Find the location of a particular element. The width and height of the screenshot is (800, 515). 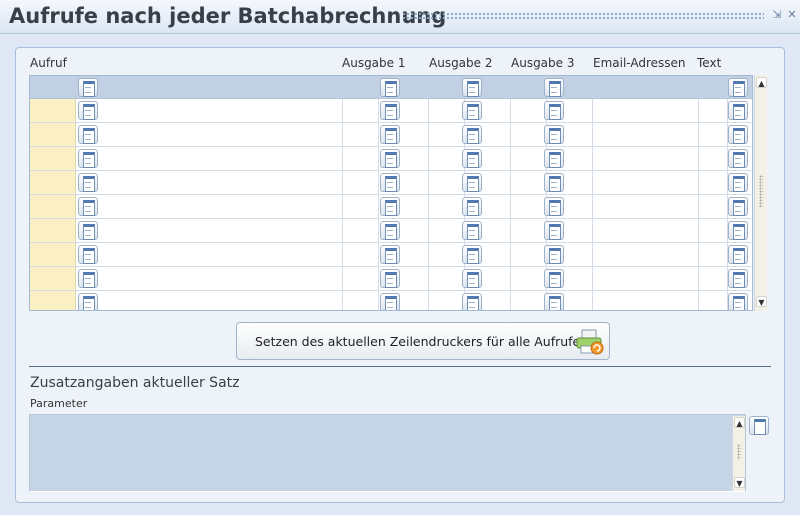

column-header-aufruf: Aufruf is located at coordinates (48, 63).